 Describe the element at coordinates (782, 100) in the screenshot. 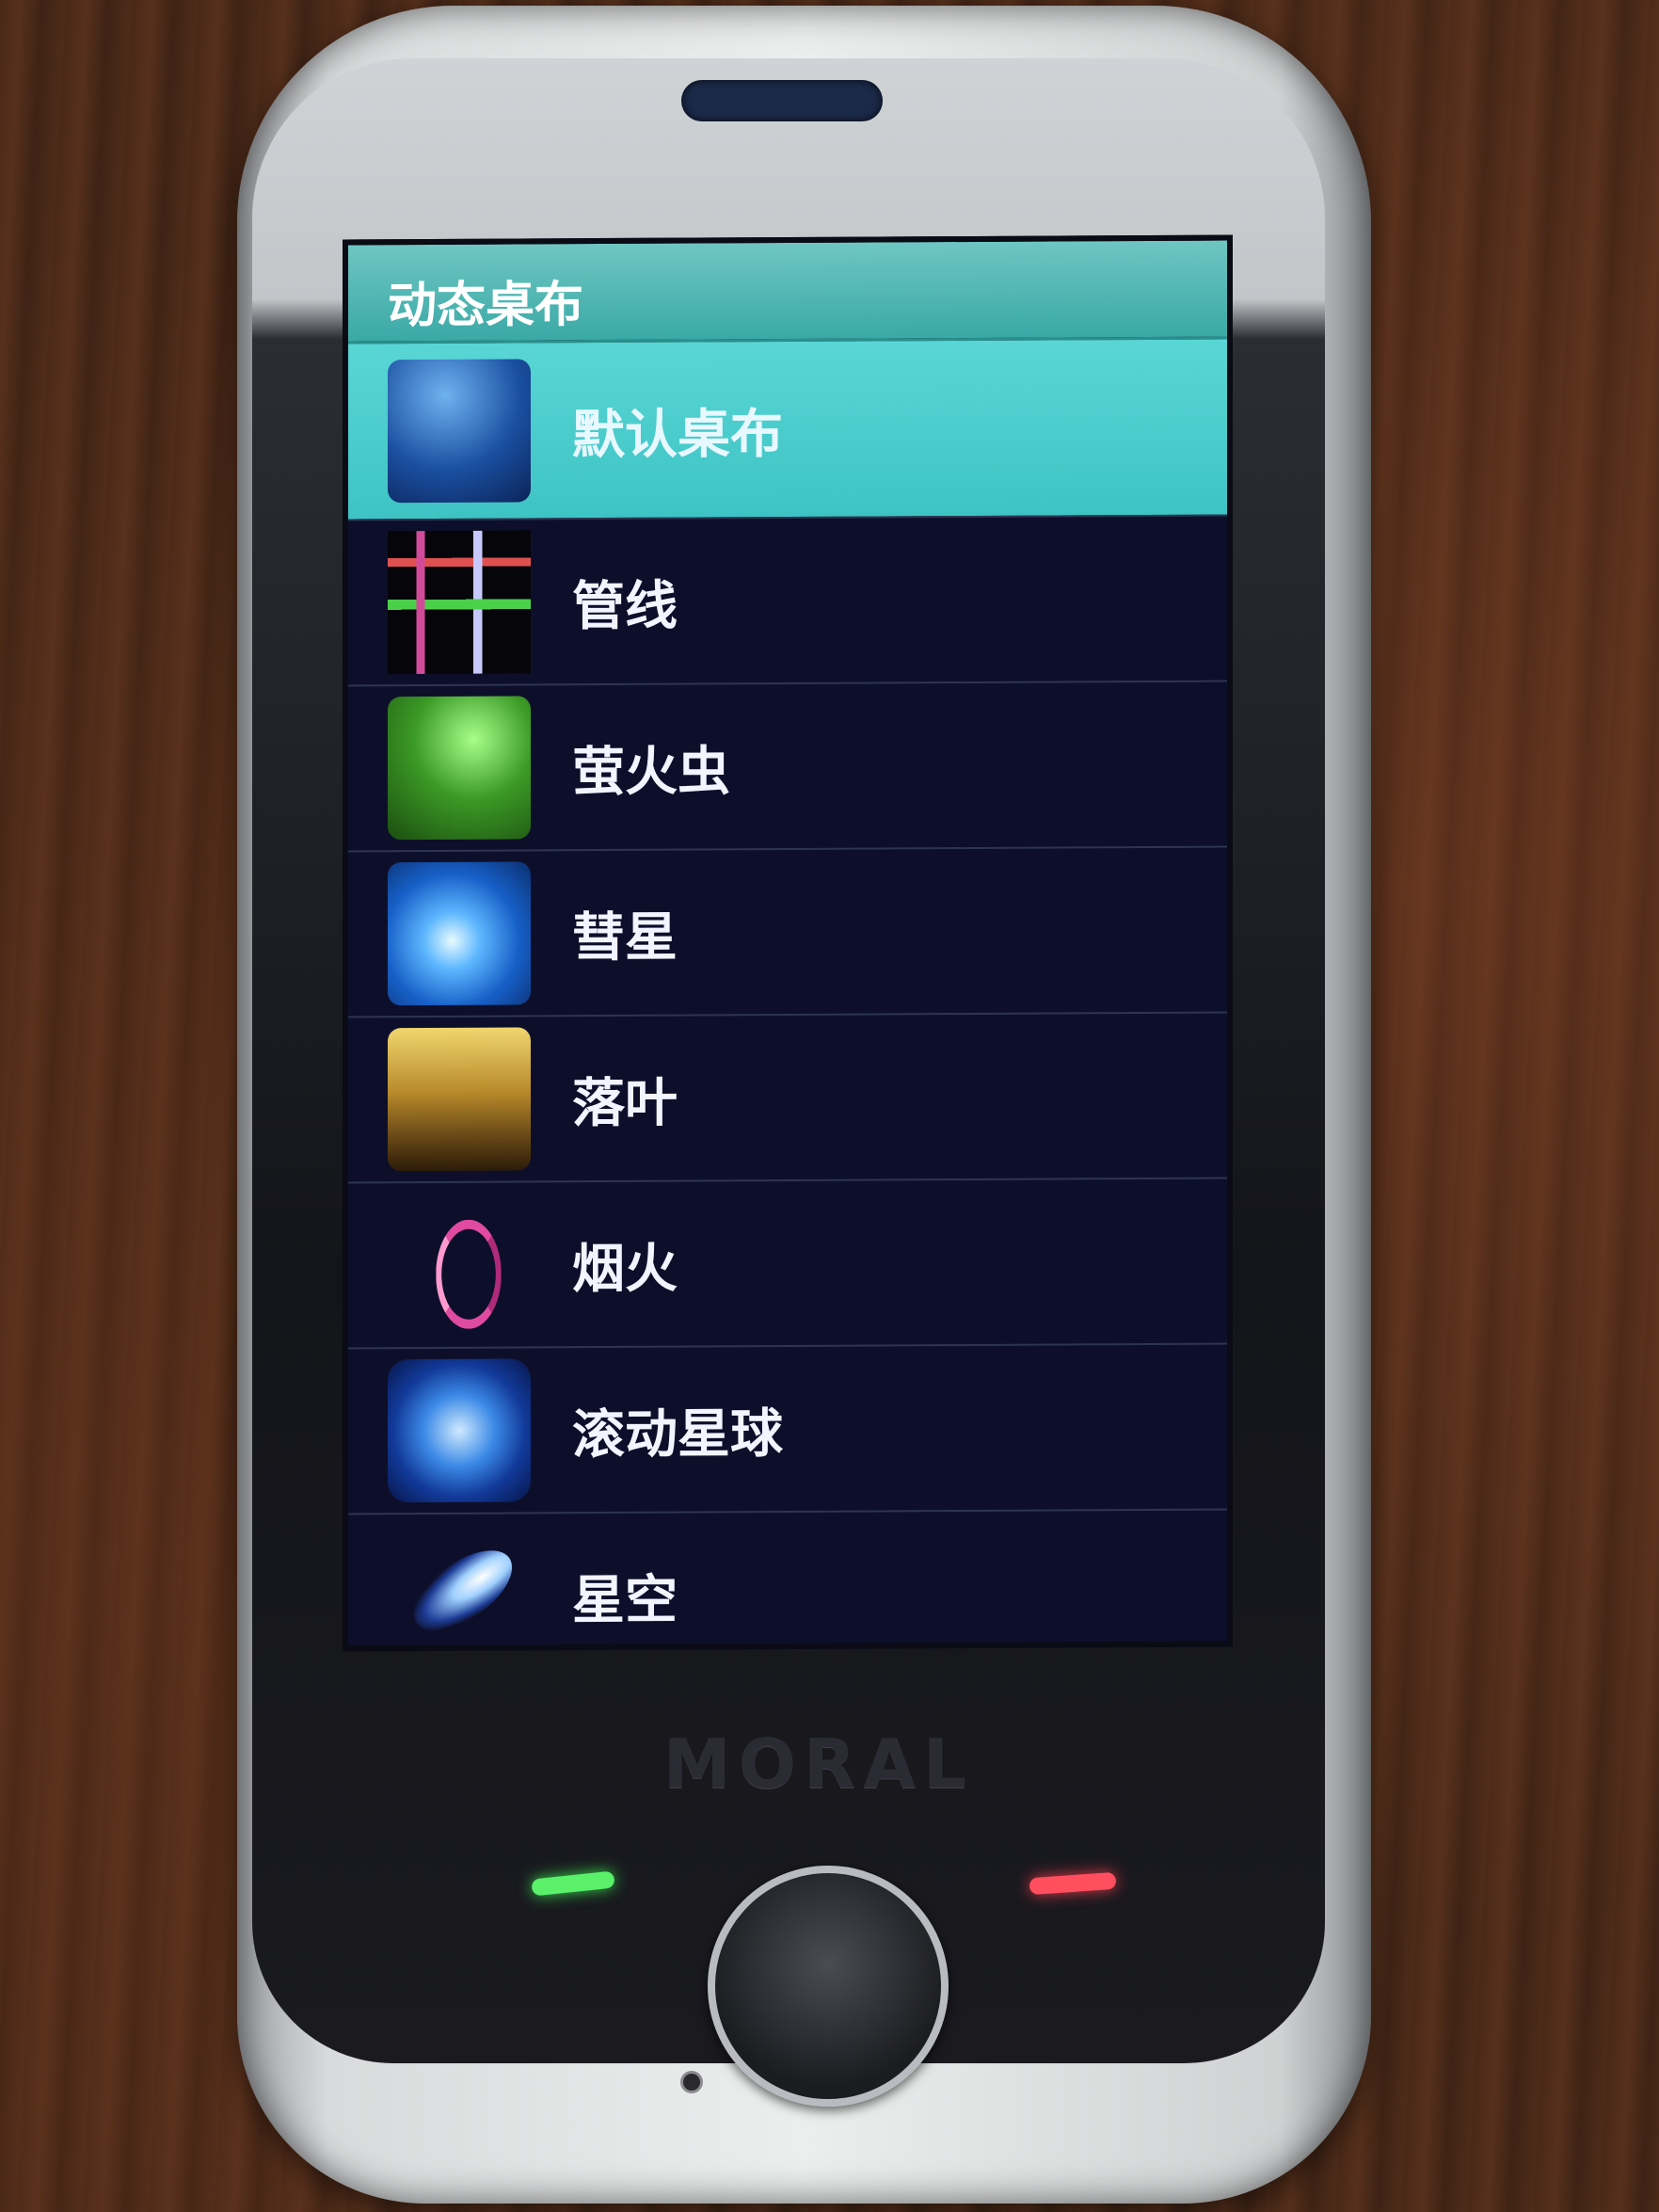

I see `earpiece` at that location.